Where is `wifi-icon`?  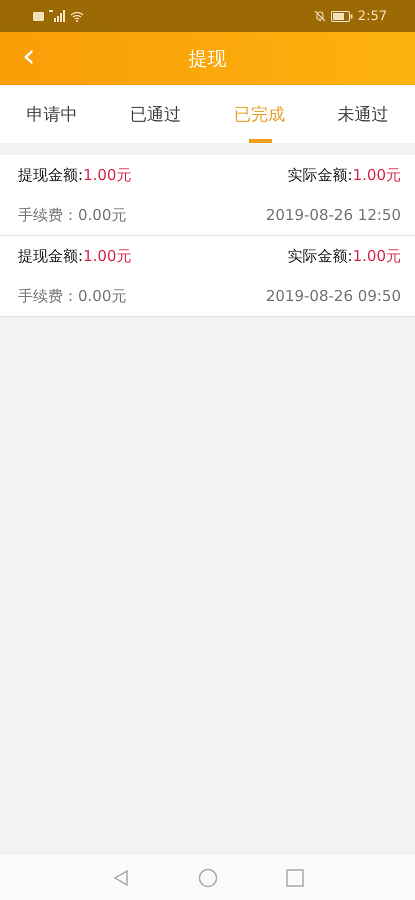 wifi-icon is located at coordinates (77, 16).